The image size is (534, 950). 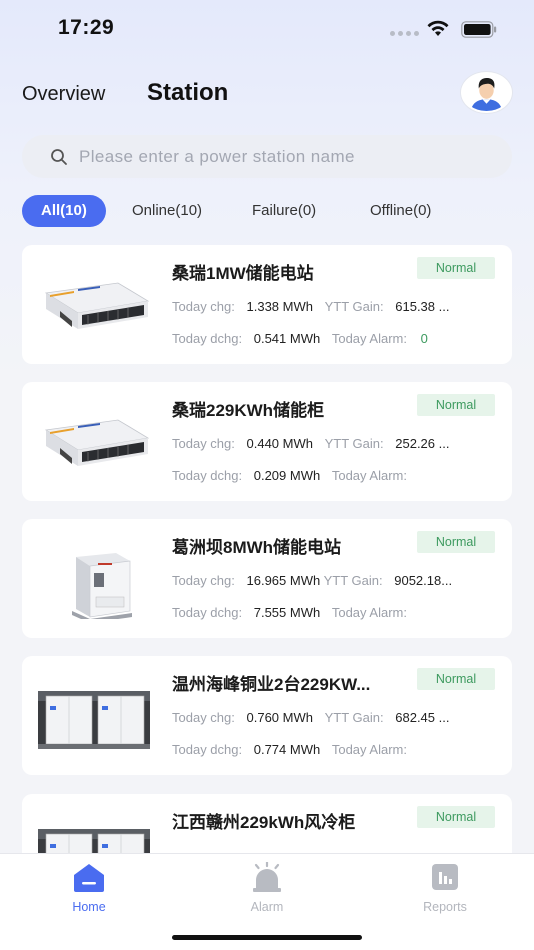 I want to click on search-bar: Please enter a power station name, so click(x=267, y=156).